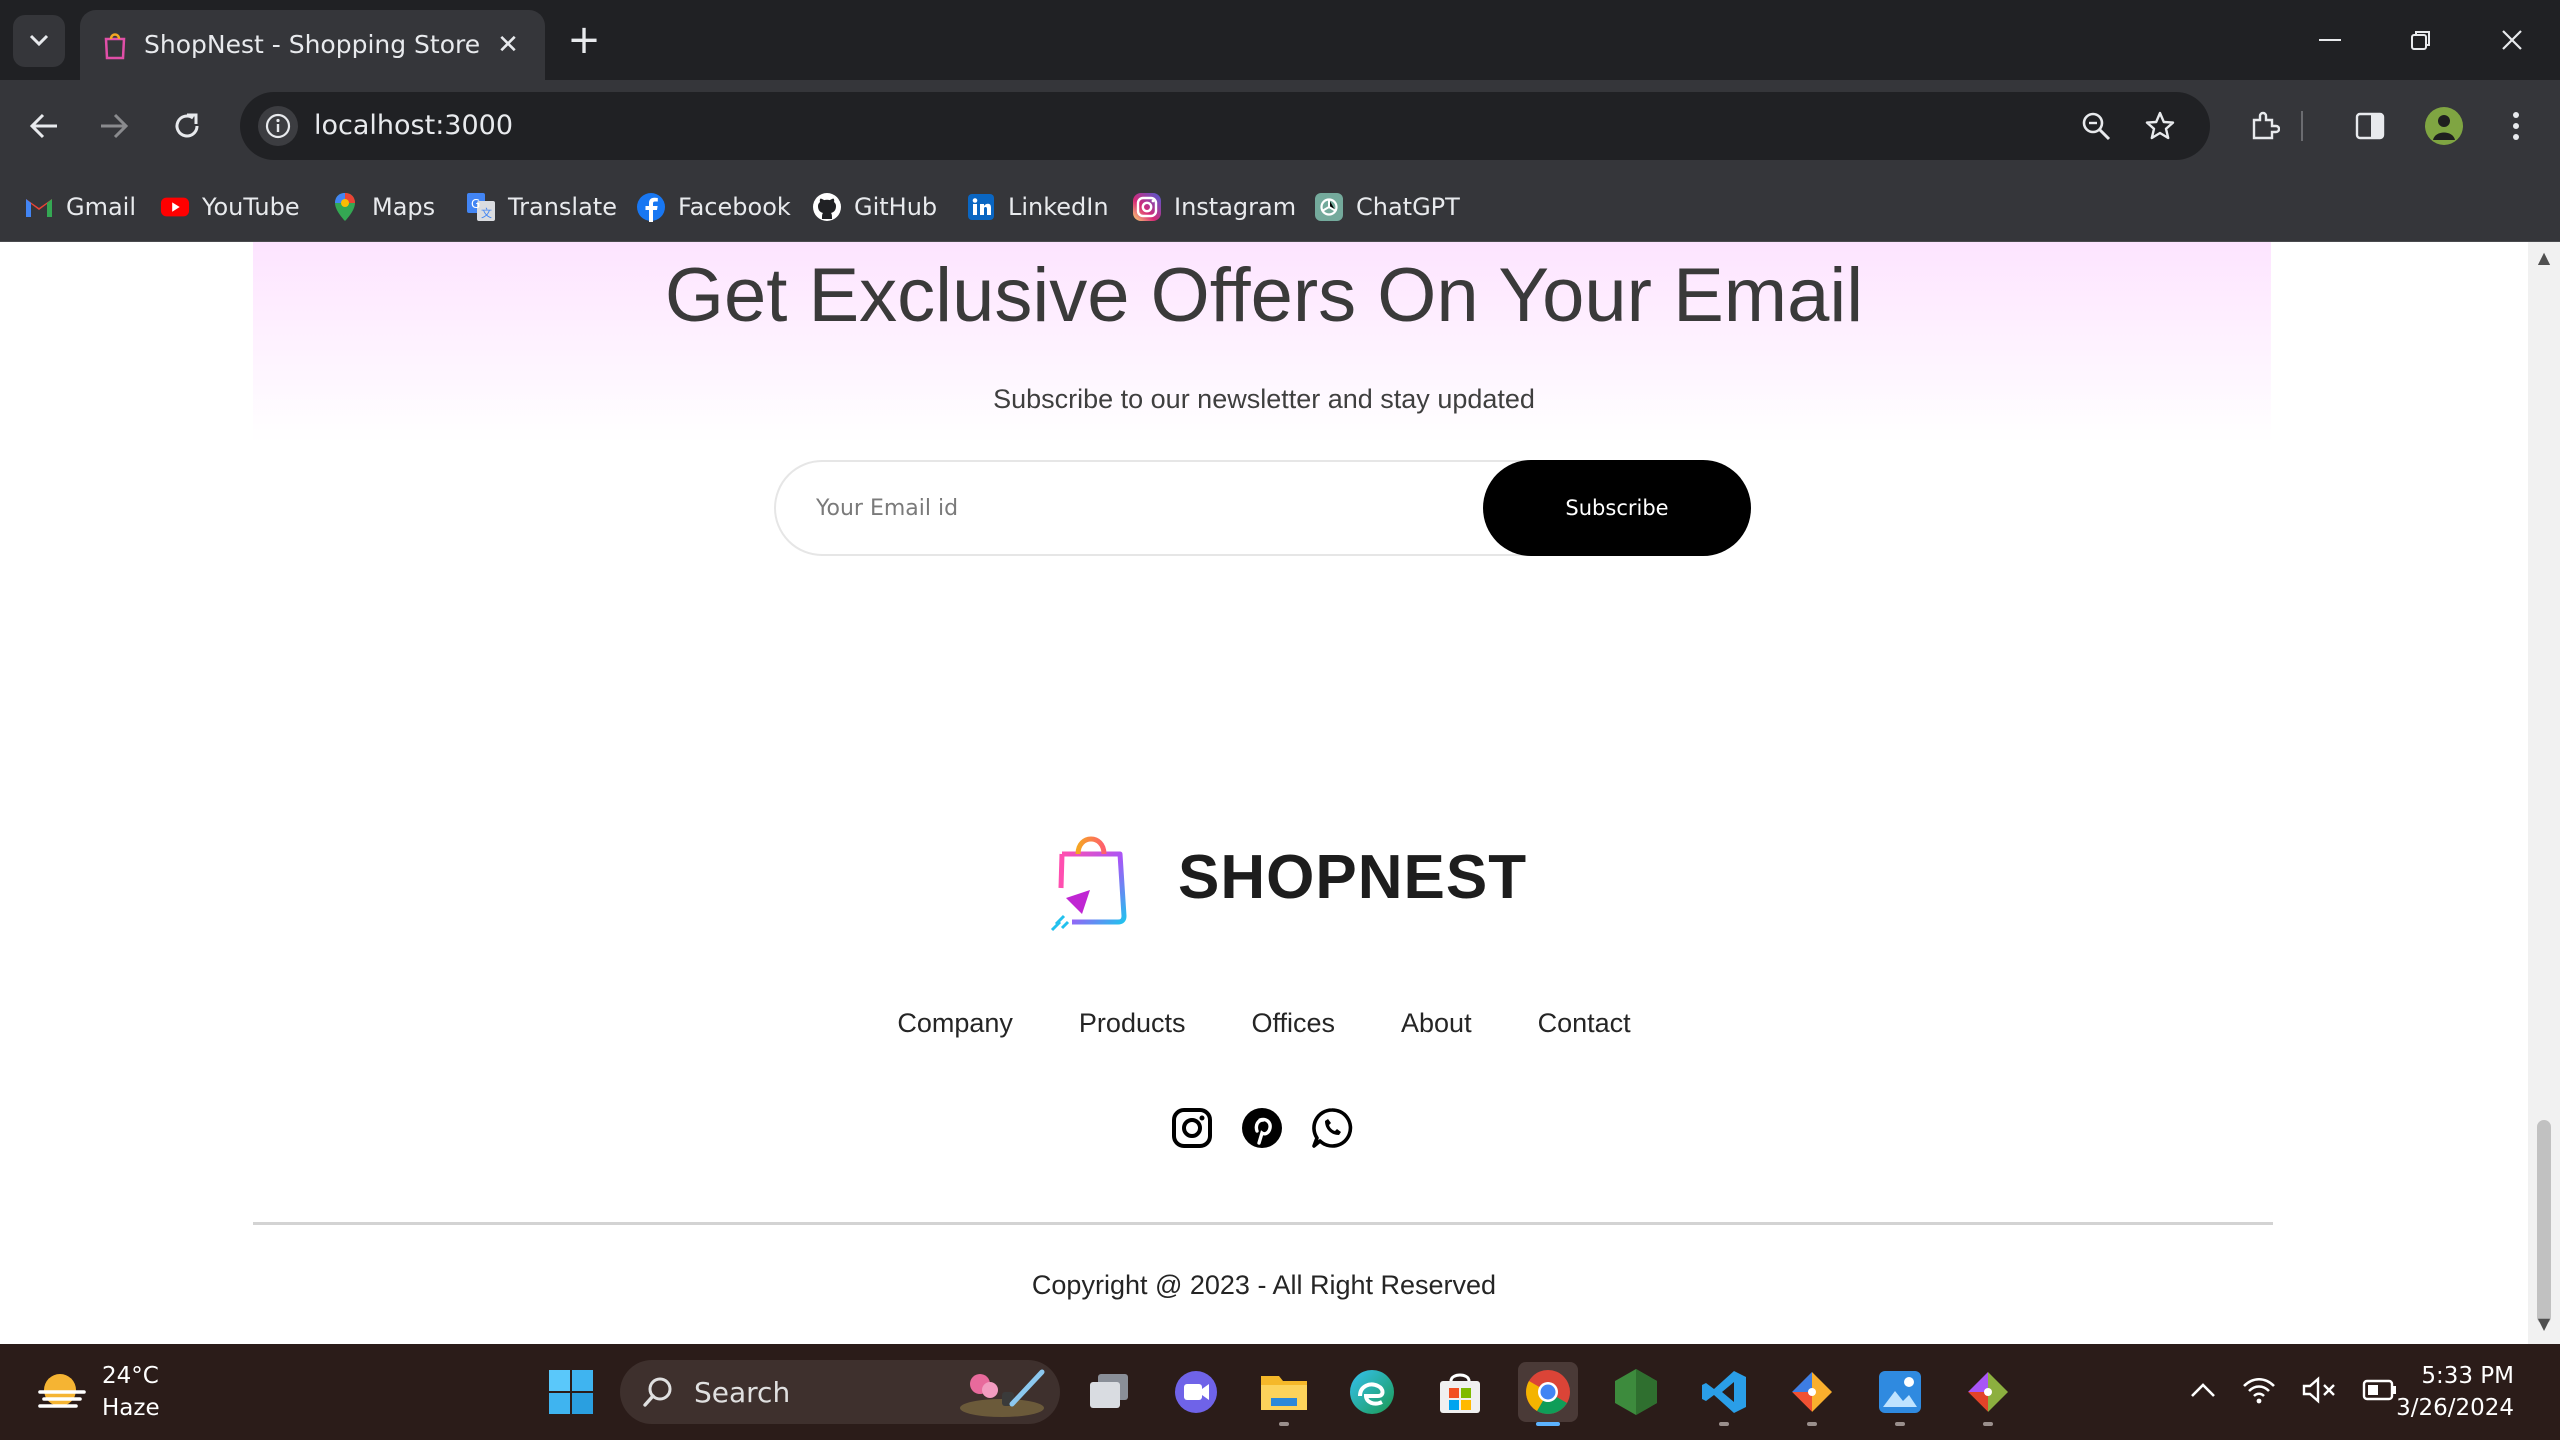  Describe the element at coordinates (1988, 1394) in the screenshot. I see `git-gui-icon` at that location.